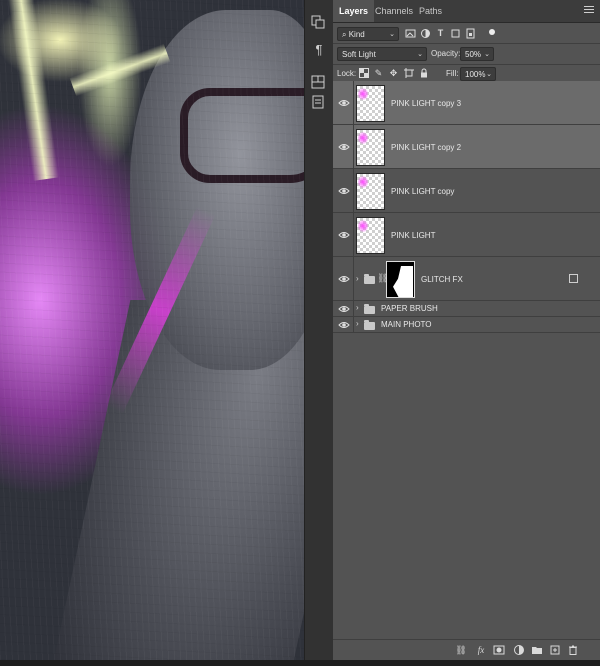 This screenshot has height=666, width=600. I want to click on collapsed-panel-strip: ¶, so click(319, 330).